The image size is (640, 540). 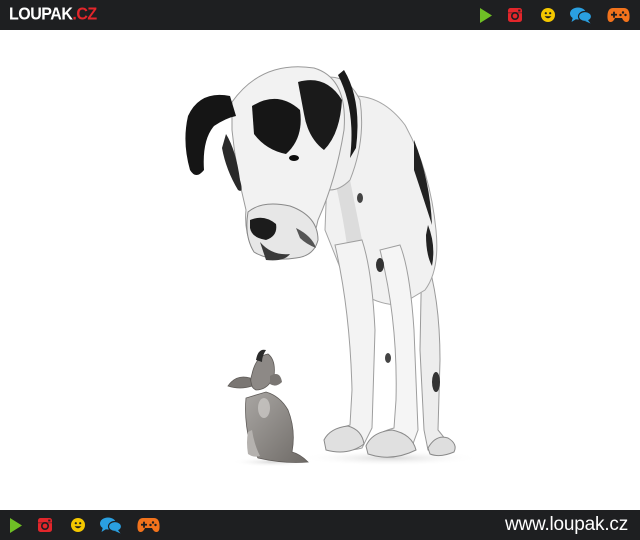 I want to click on logo-tld-text: .CZ, so click(x=84, y=15).